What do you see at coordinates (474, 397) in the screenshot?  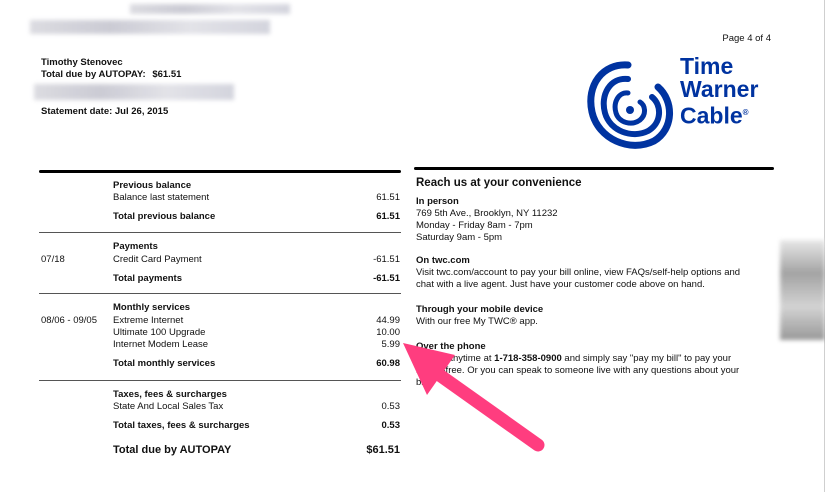 I see `annotation-arrow-icon` at bounding box center [474, 397].